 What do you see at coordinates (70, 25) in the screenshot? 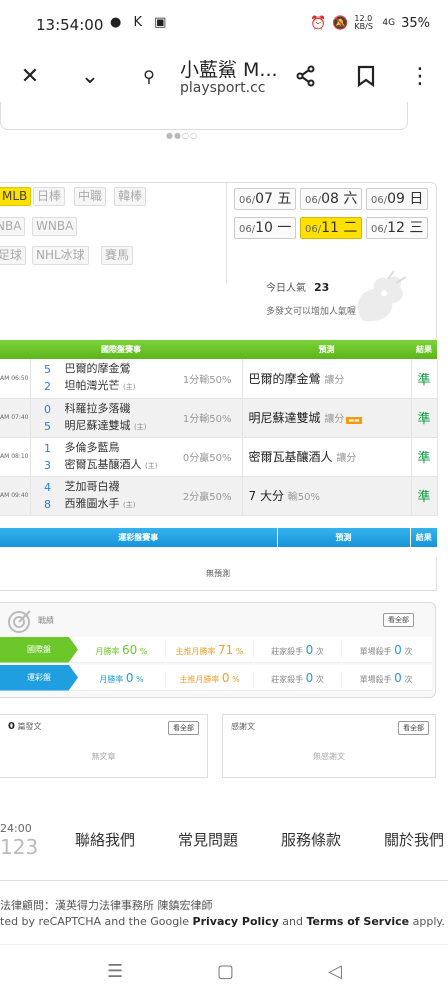
I see `status-time: 13:54:00` at bounding box center [70, 25].